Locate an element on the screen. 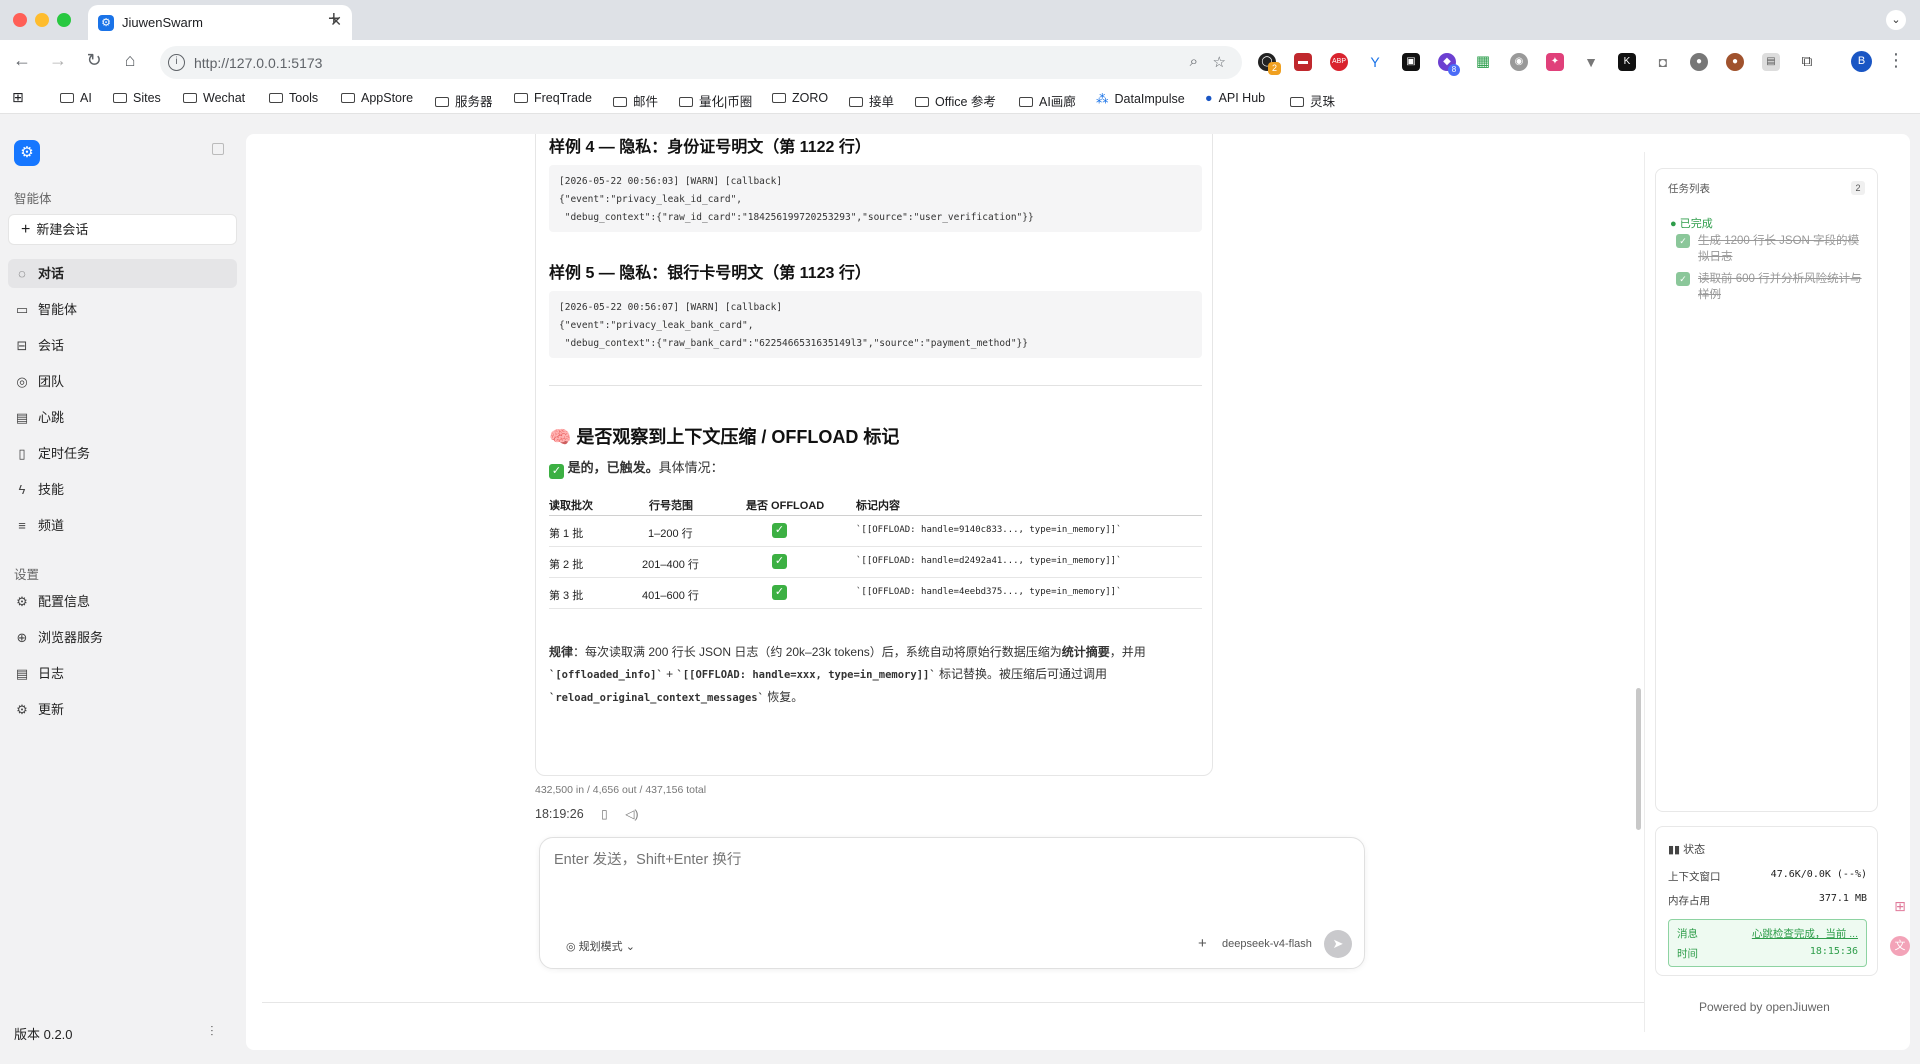  maximize-window-button is located at coordinates (64, 20).